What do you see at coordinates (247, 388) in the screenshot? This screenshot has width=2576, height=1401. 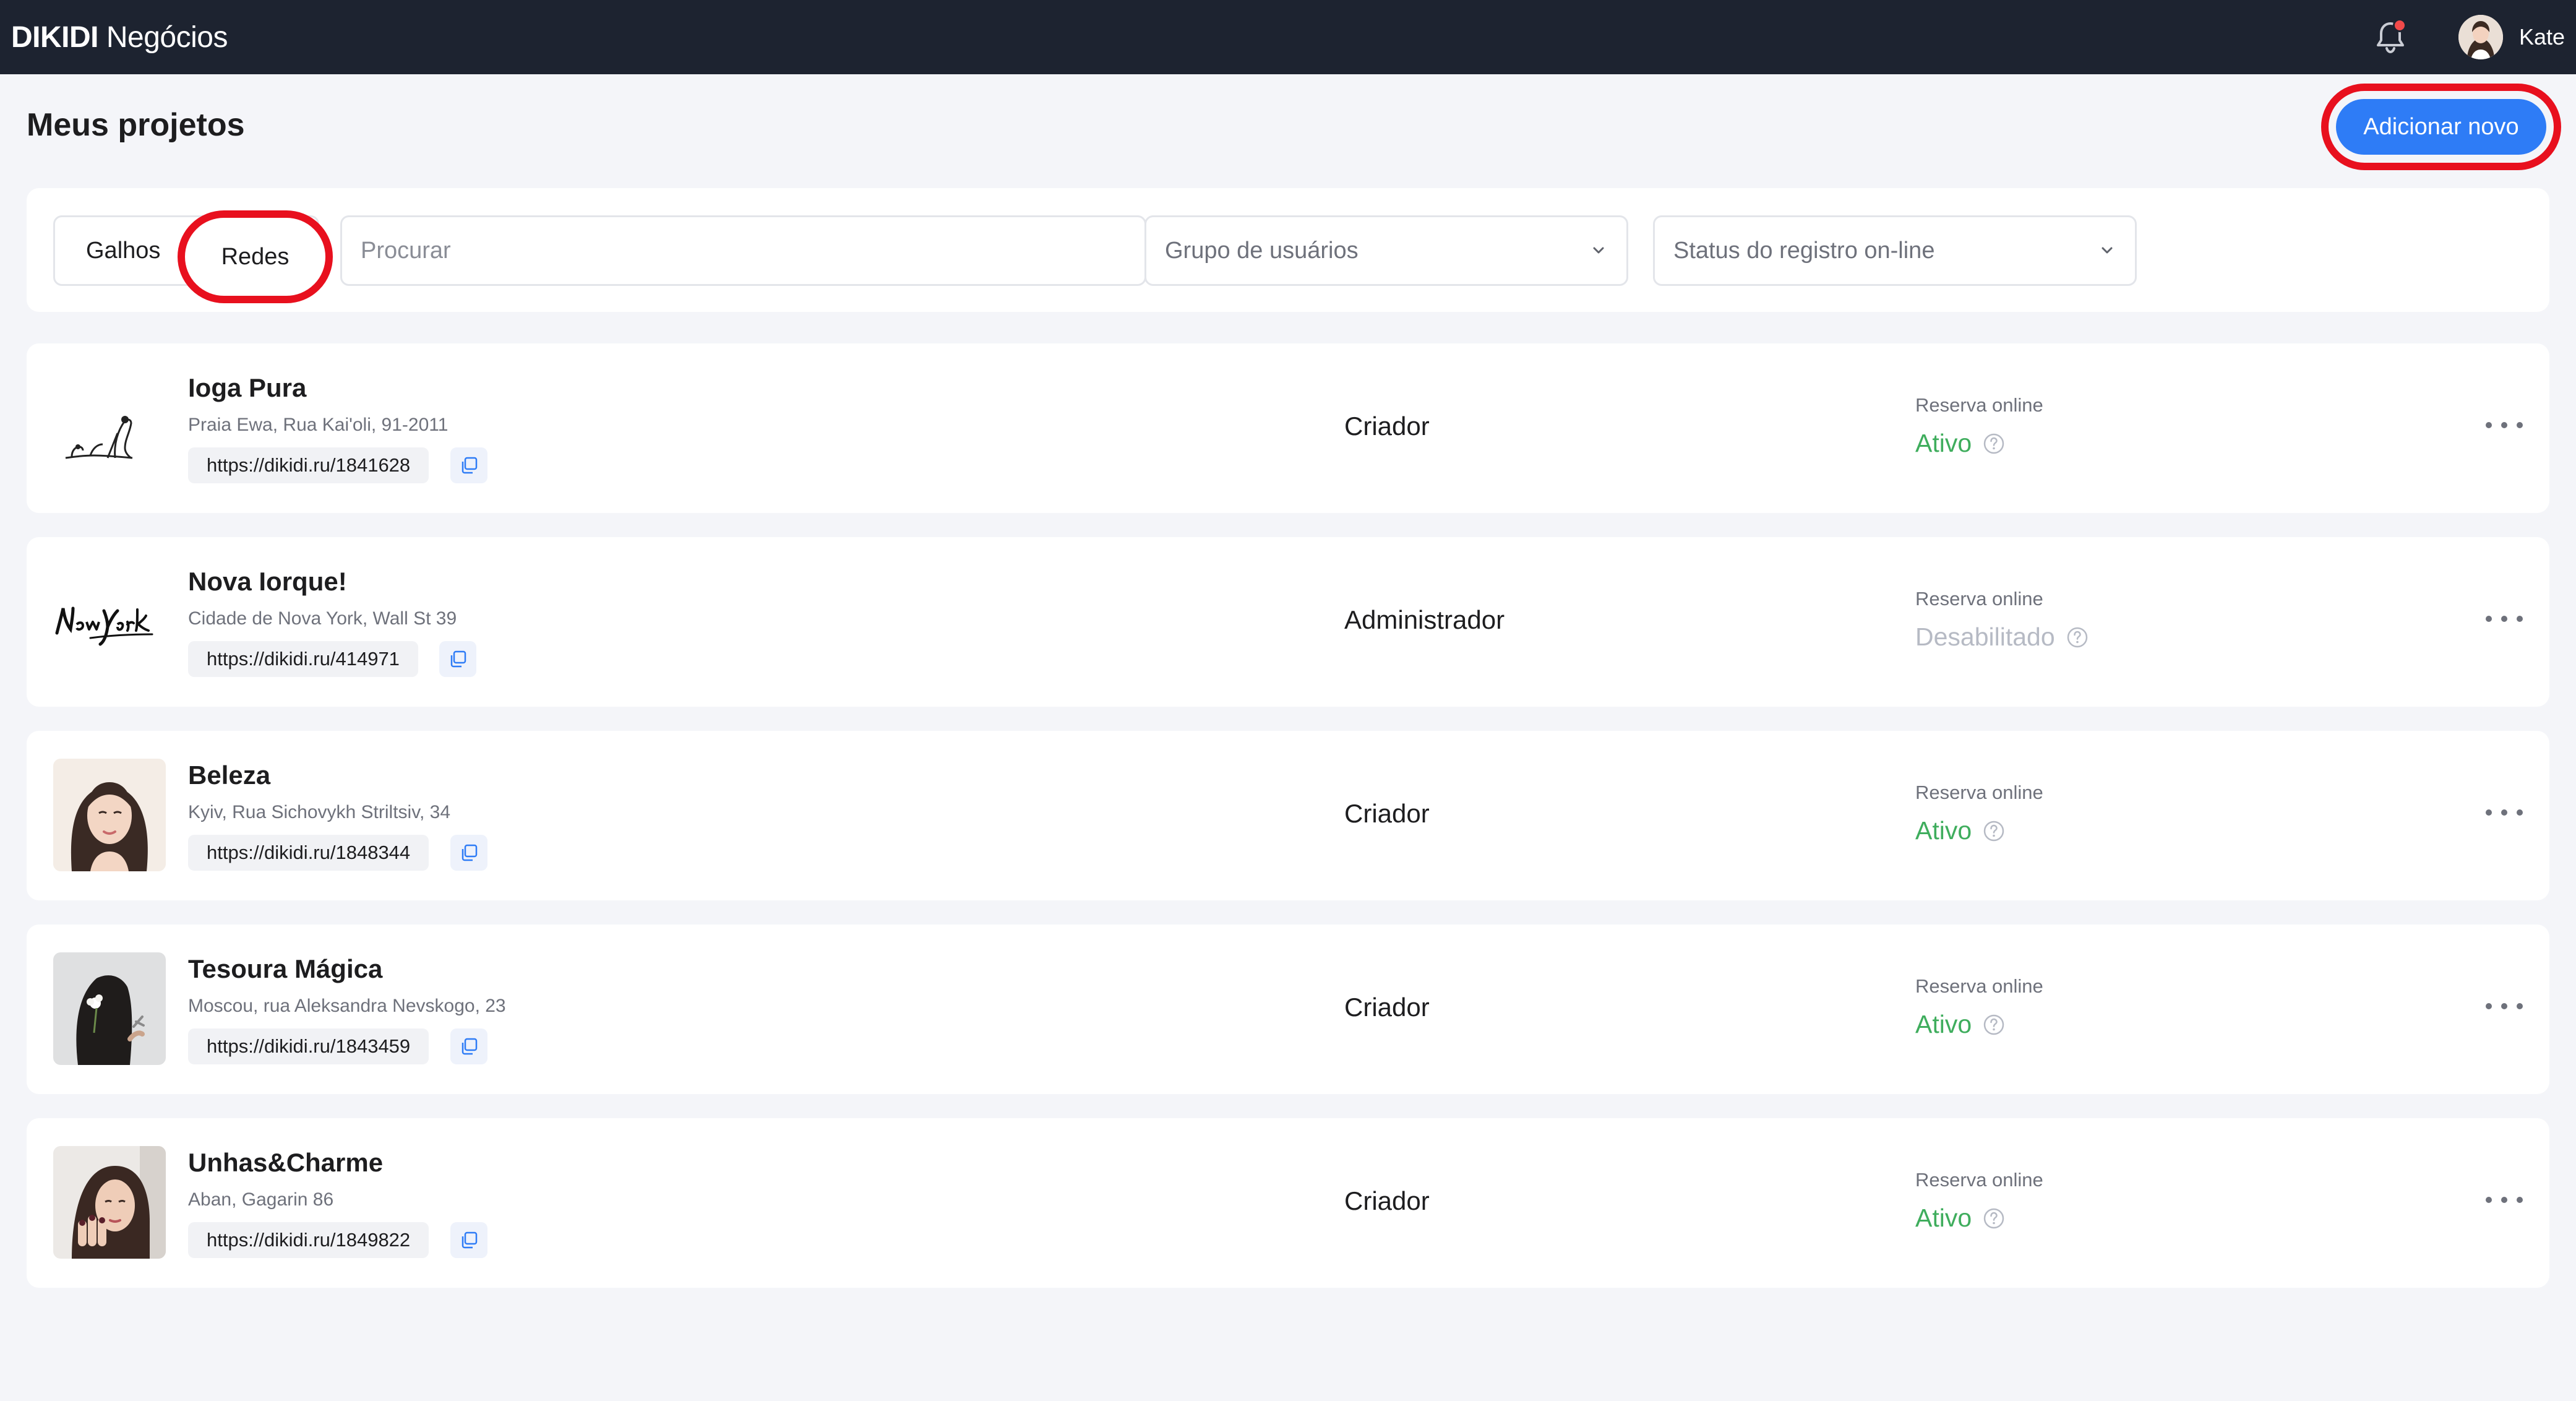 I see `project-name: Ioga Pura` at bounding box center [247, 388].